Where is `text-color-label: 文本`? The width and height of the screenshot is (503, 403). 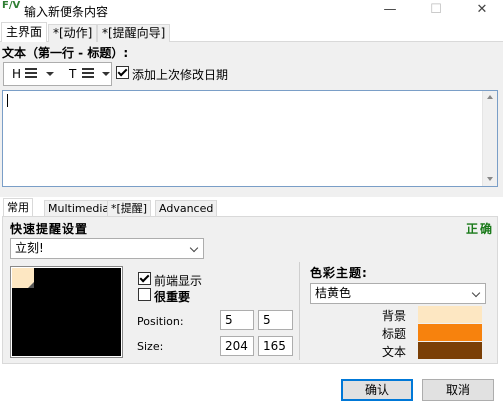 text-color-label: 文本 is located at coordinates (394, 352).